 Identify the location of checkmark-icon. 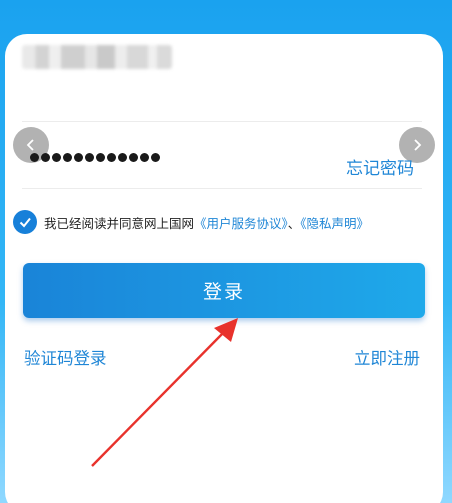
(25, 222).